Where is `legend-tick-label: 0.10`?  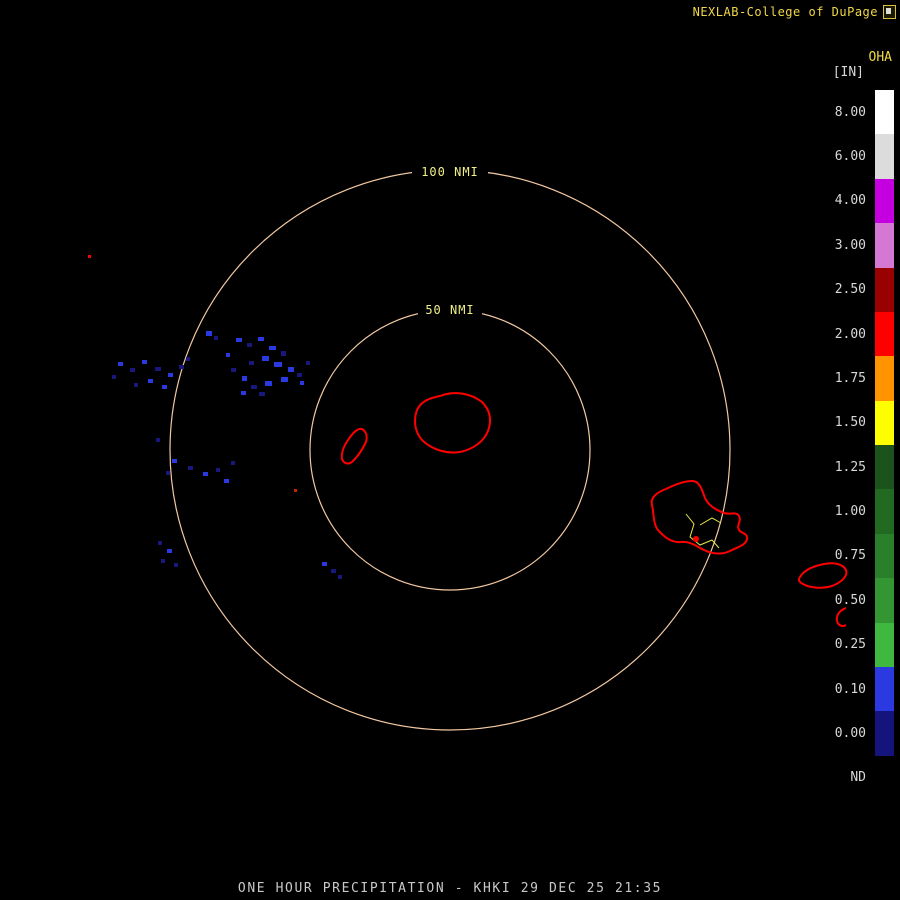 legend-tick-label: 0.10 is located at coordinates (850, 689).